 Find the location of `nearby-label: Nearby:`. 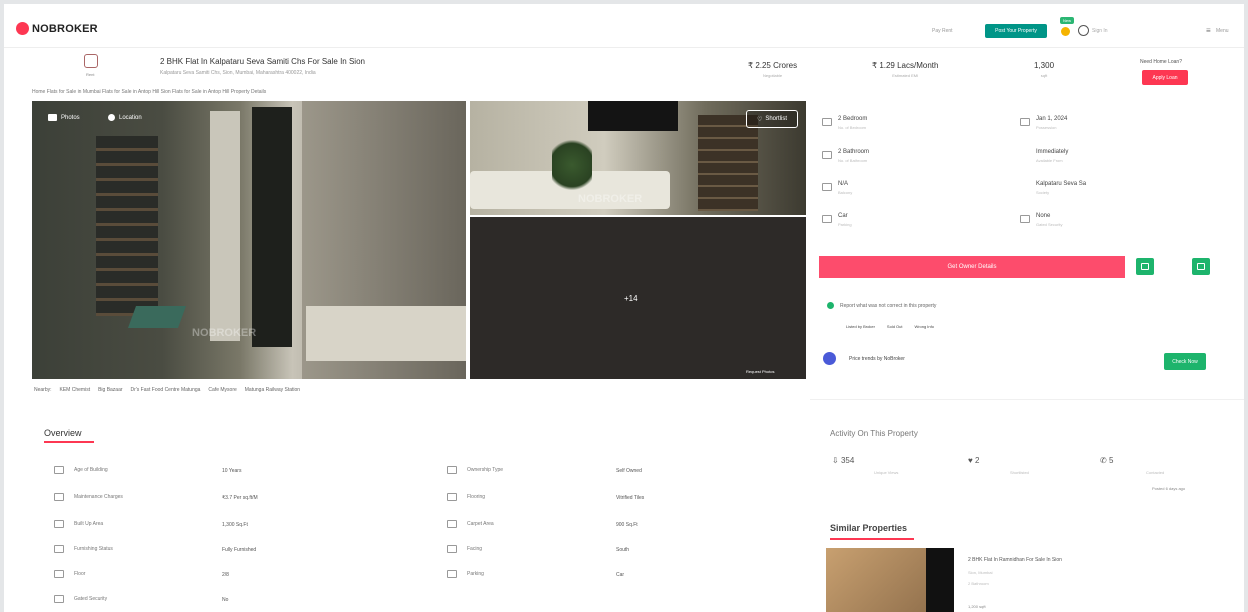

nearby-label: Nearby: is located at coordinates (43, 390).